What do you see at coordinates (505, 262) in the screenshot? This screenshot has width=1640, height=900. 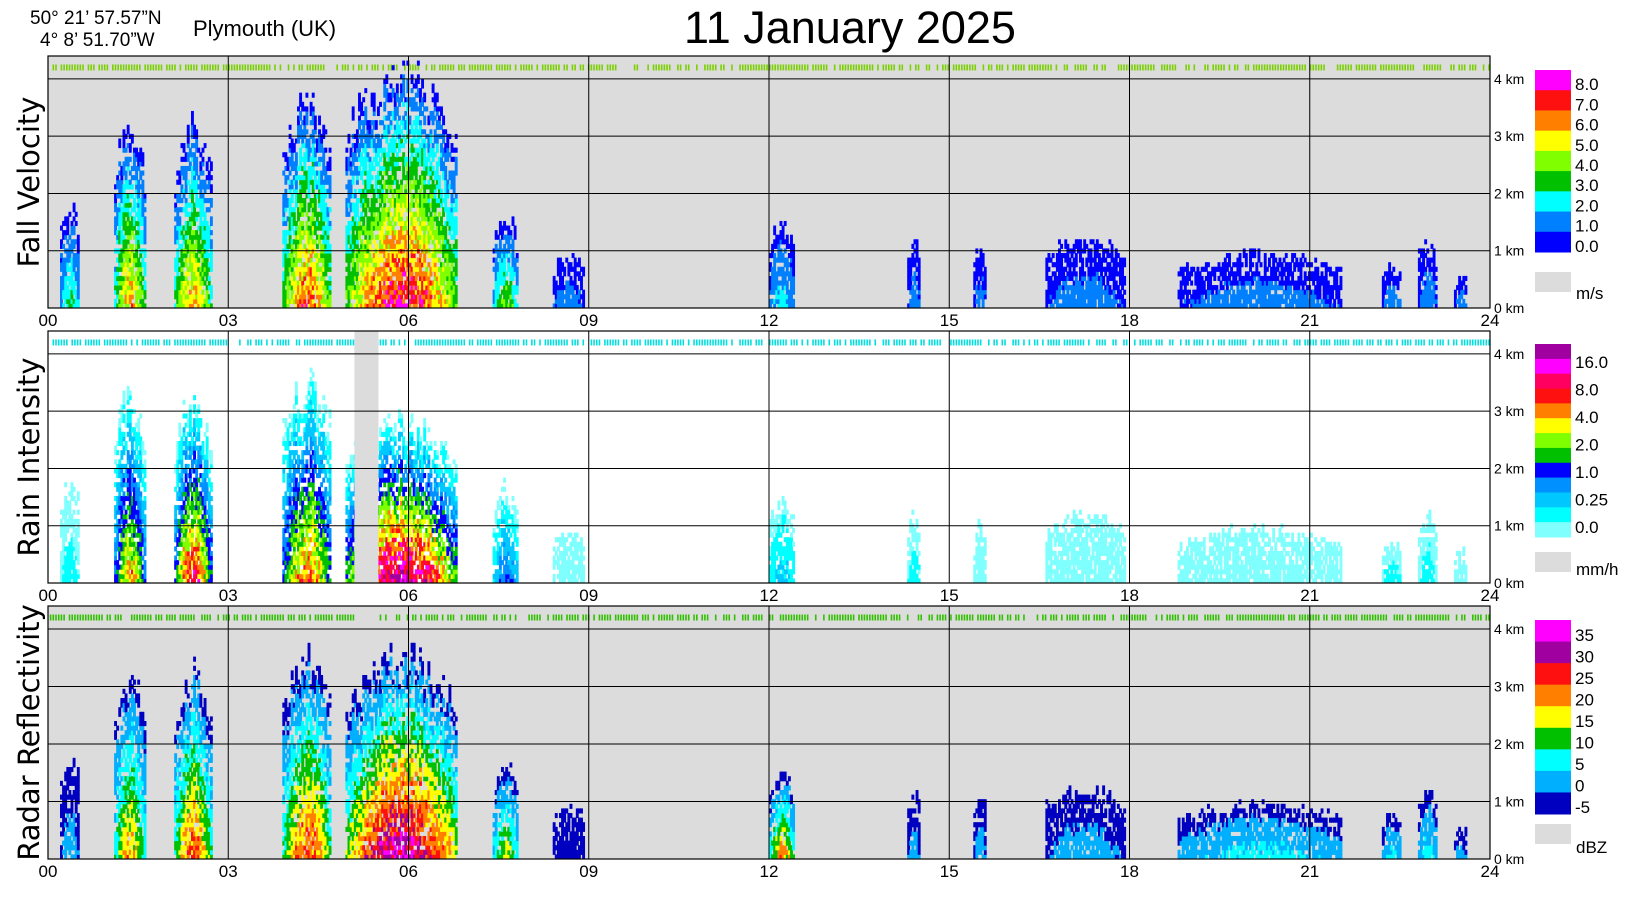 I see `echo-event` at bounding box center [505, 262].